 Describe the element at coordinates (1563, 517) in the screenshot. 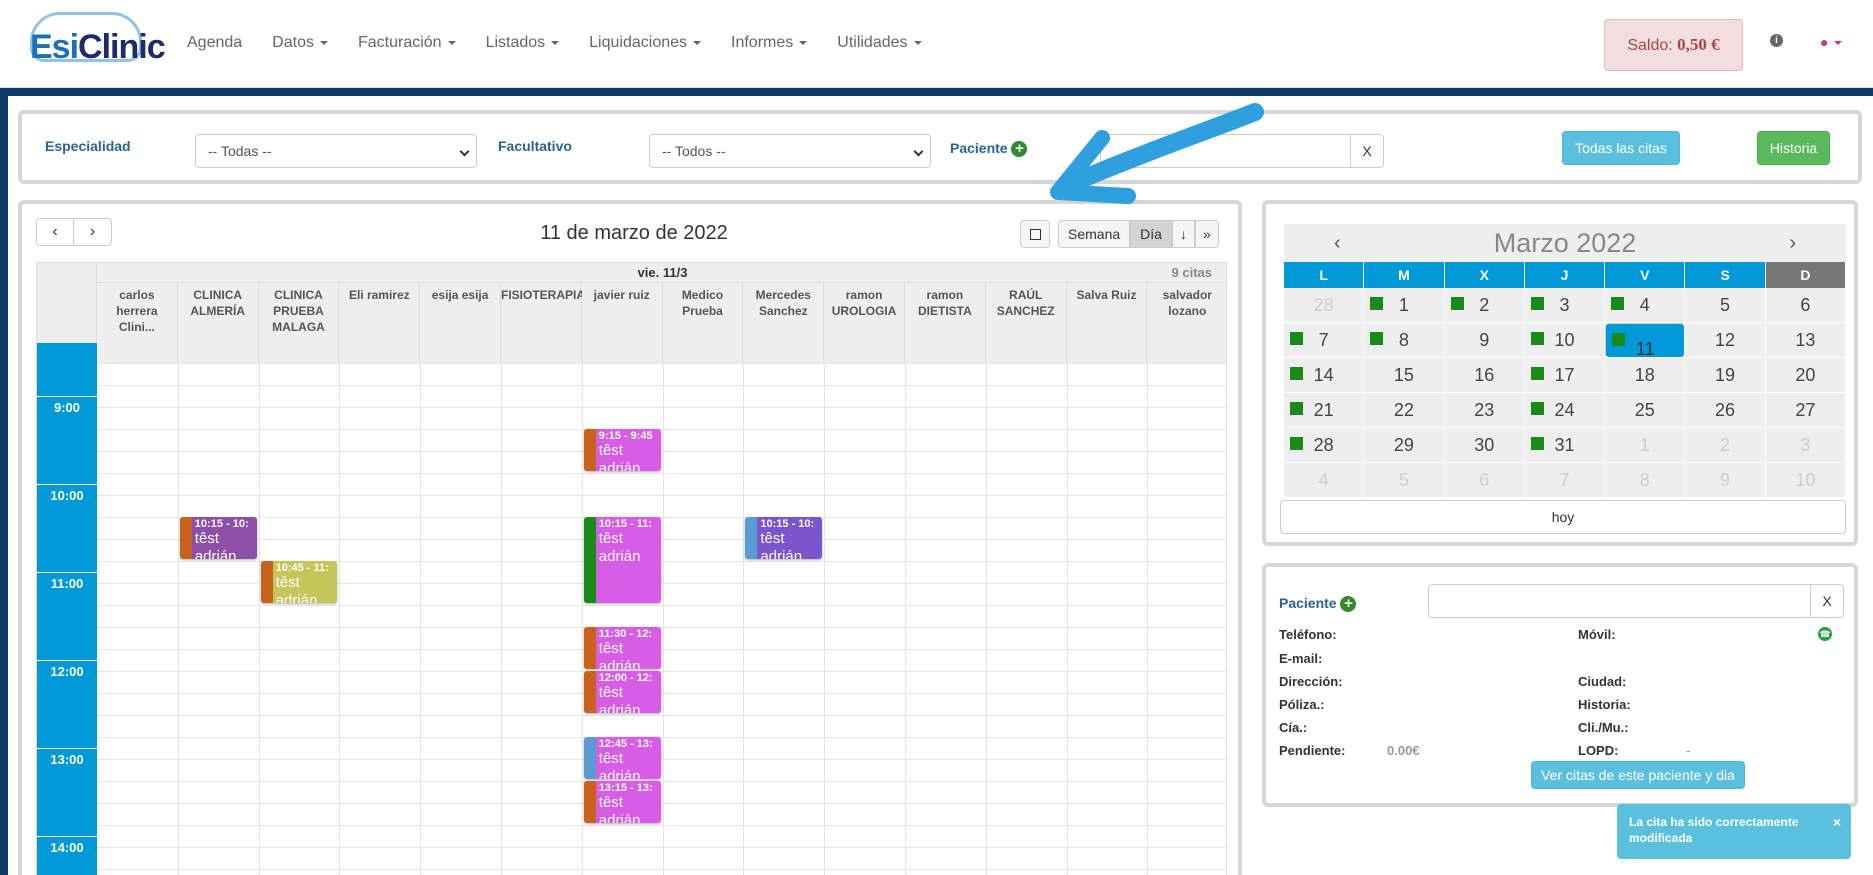

I see `today-button: hoy` at that location.